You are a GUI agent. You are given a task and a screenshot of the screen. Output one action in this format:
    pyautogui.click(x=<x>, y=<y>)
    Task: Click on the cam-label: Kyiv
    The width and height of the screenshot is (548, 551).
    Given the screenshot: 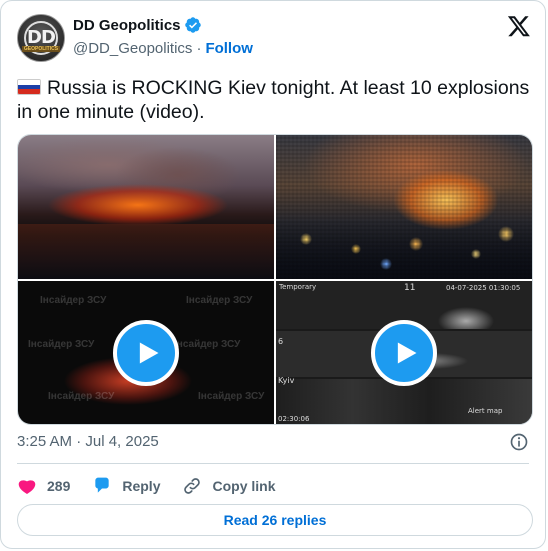 What is the action you would take?
    pyautogui.click(x=286, y=380)
    